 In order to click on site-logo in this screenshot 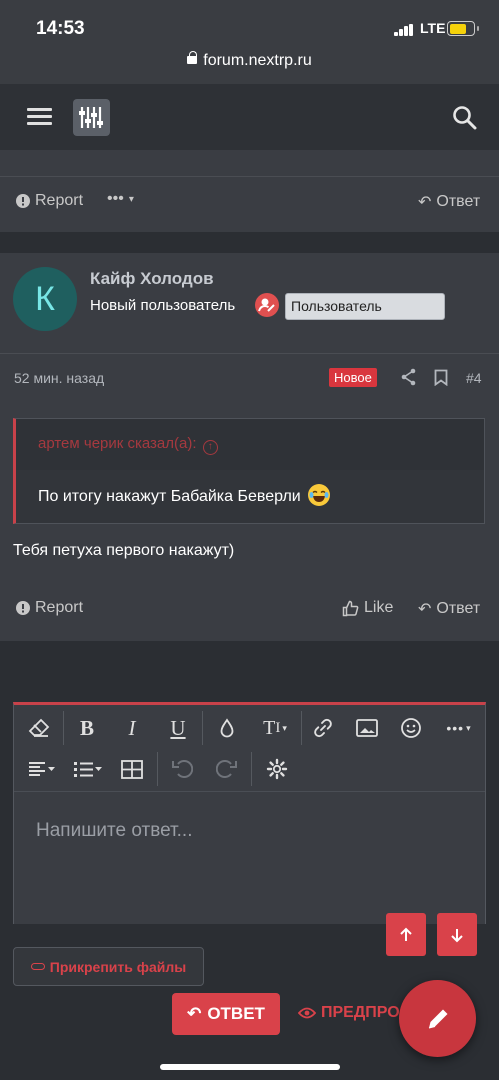, I will do `click(91, 117)`.